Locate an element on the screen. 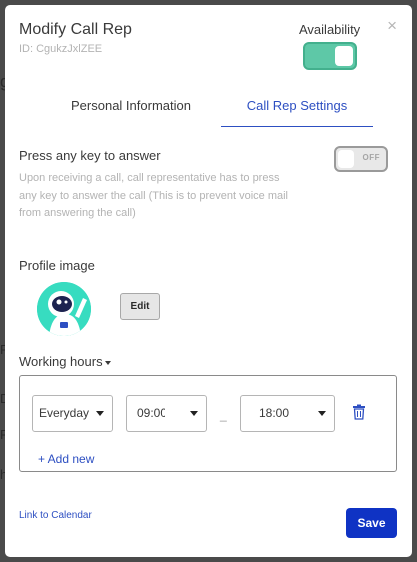  end-time-select: 18:00 is located at coordinates (287, 413).